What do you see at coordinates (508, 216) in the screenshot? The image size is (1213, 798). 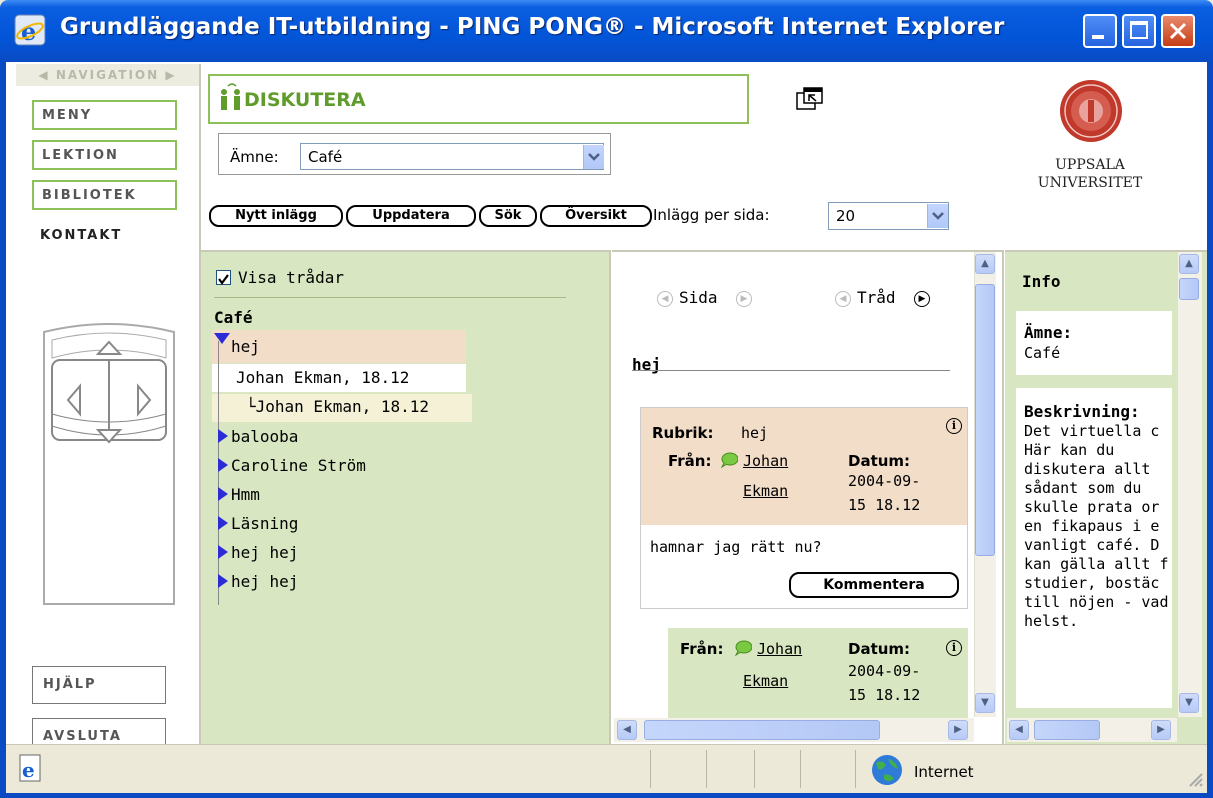 I see `search-button: Sök` at bounding box center [508, 216].